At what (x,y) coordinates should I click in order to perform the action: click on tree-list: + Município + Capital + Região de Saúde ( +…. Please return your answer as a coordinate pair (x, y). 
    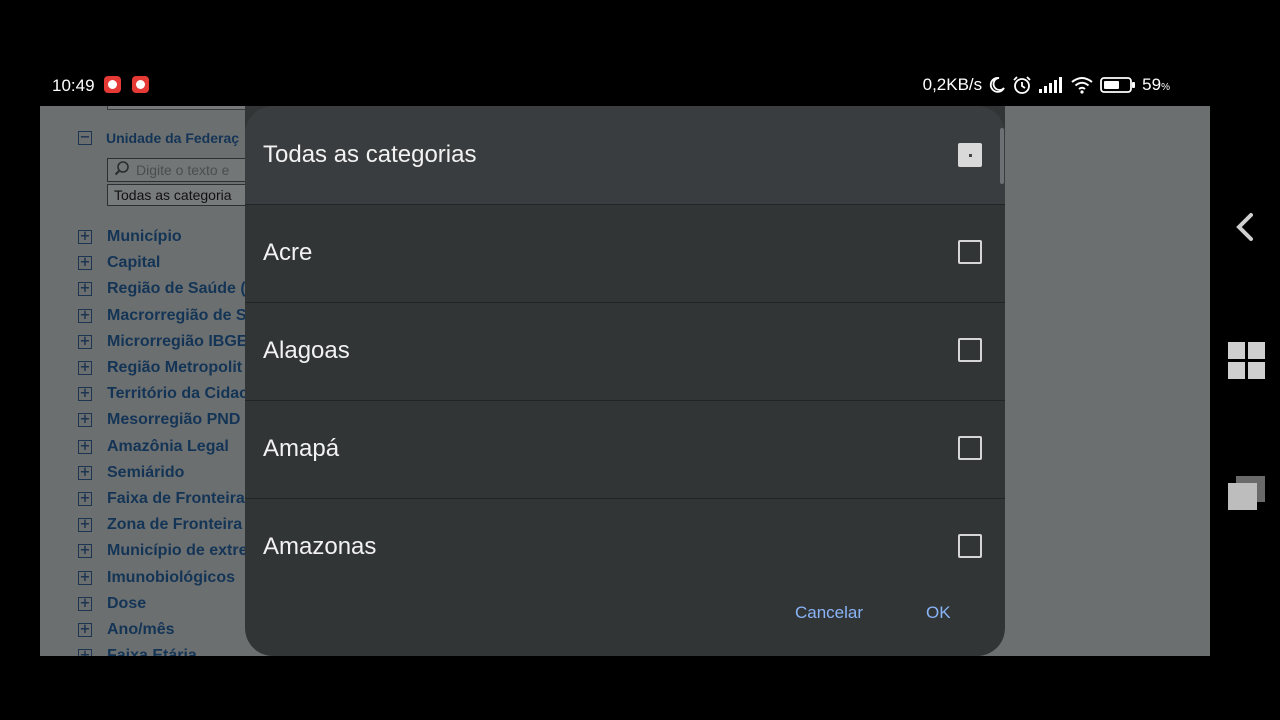
    Looking at the image, I should click on (163, 440).